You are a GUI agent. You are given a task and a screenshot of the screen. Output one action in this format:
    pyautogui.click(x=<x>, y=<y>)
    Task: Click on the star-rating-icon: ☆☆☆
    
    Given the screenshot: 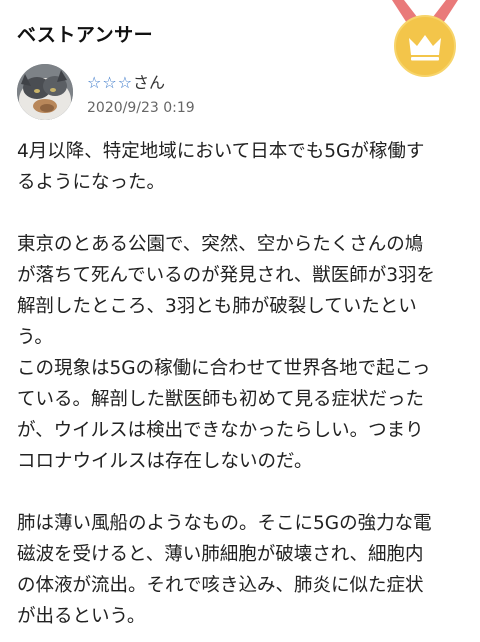 What is the action you would take?
    pyautogui.click(x=110, y=82)
    